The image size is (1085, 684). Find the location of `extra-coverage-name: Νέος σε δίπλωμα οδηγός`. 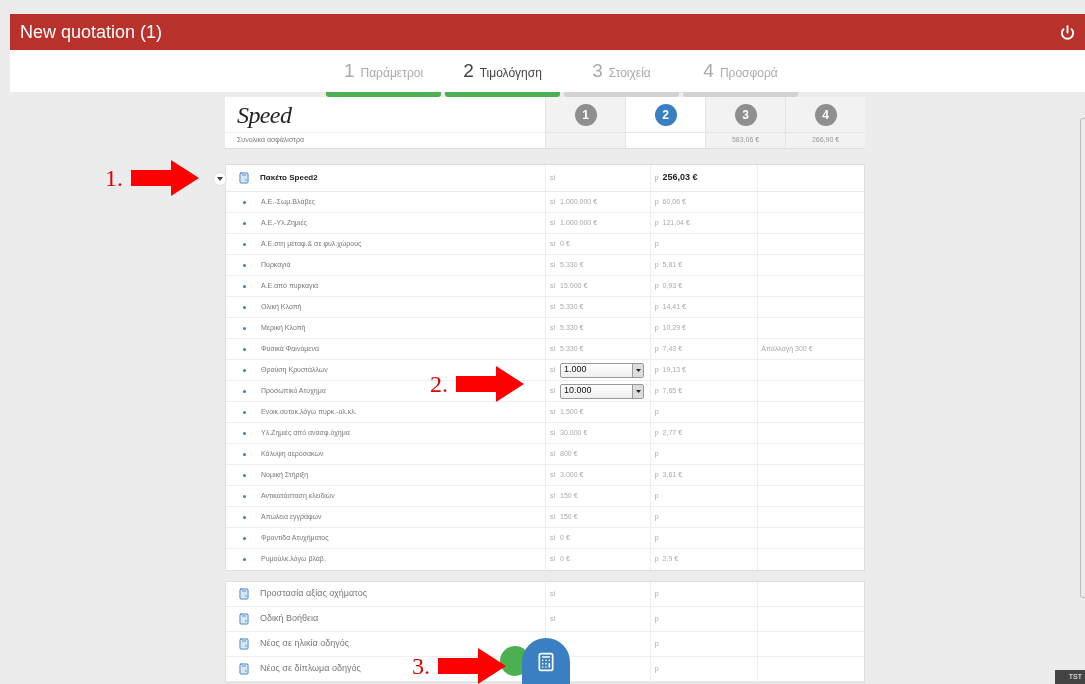

extra-coverage-name: Νέος σε δίπλωμα οδηγός is located at coordinates (310, 669).